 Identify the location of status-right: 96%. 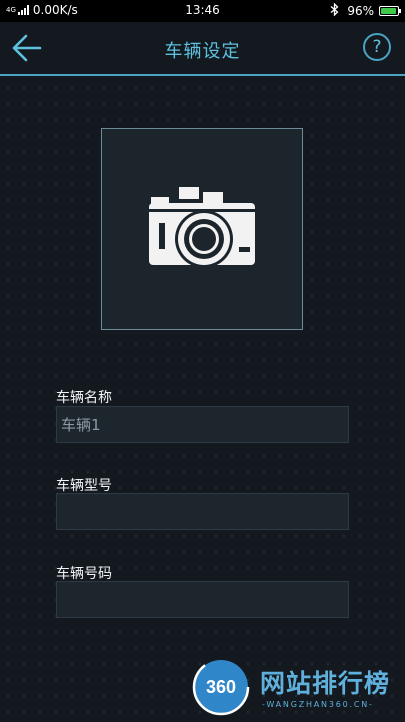
(365, 10).